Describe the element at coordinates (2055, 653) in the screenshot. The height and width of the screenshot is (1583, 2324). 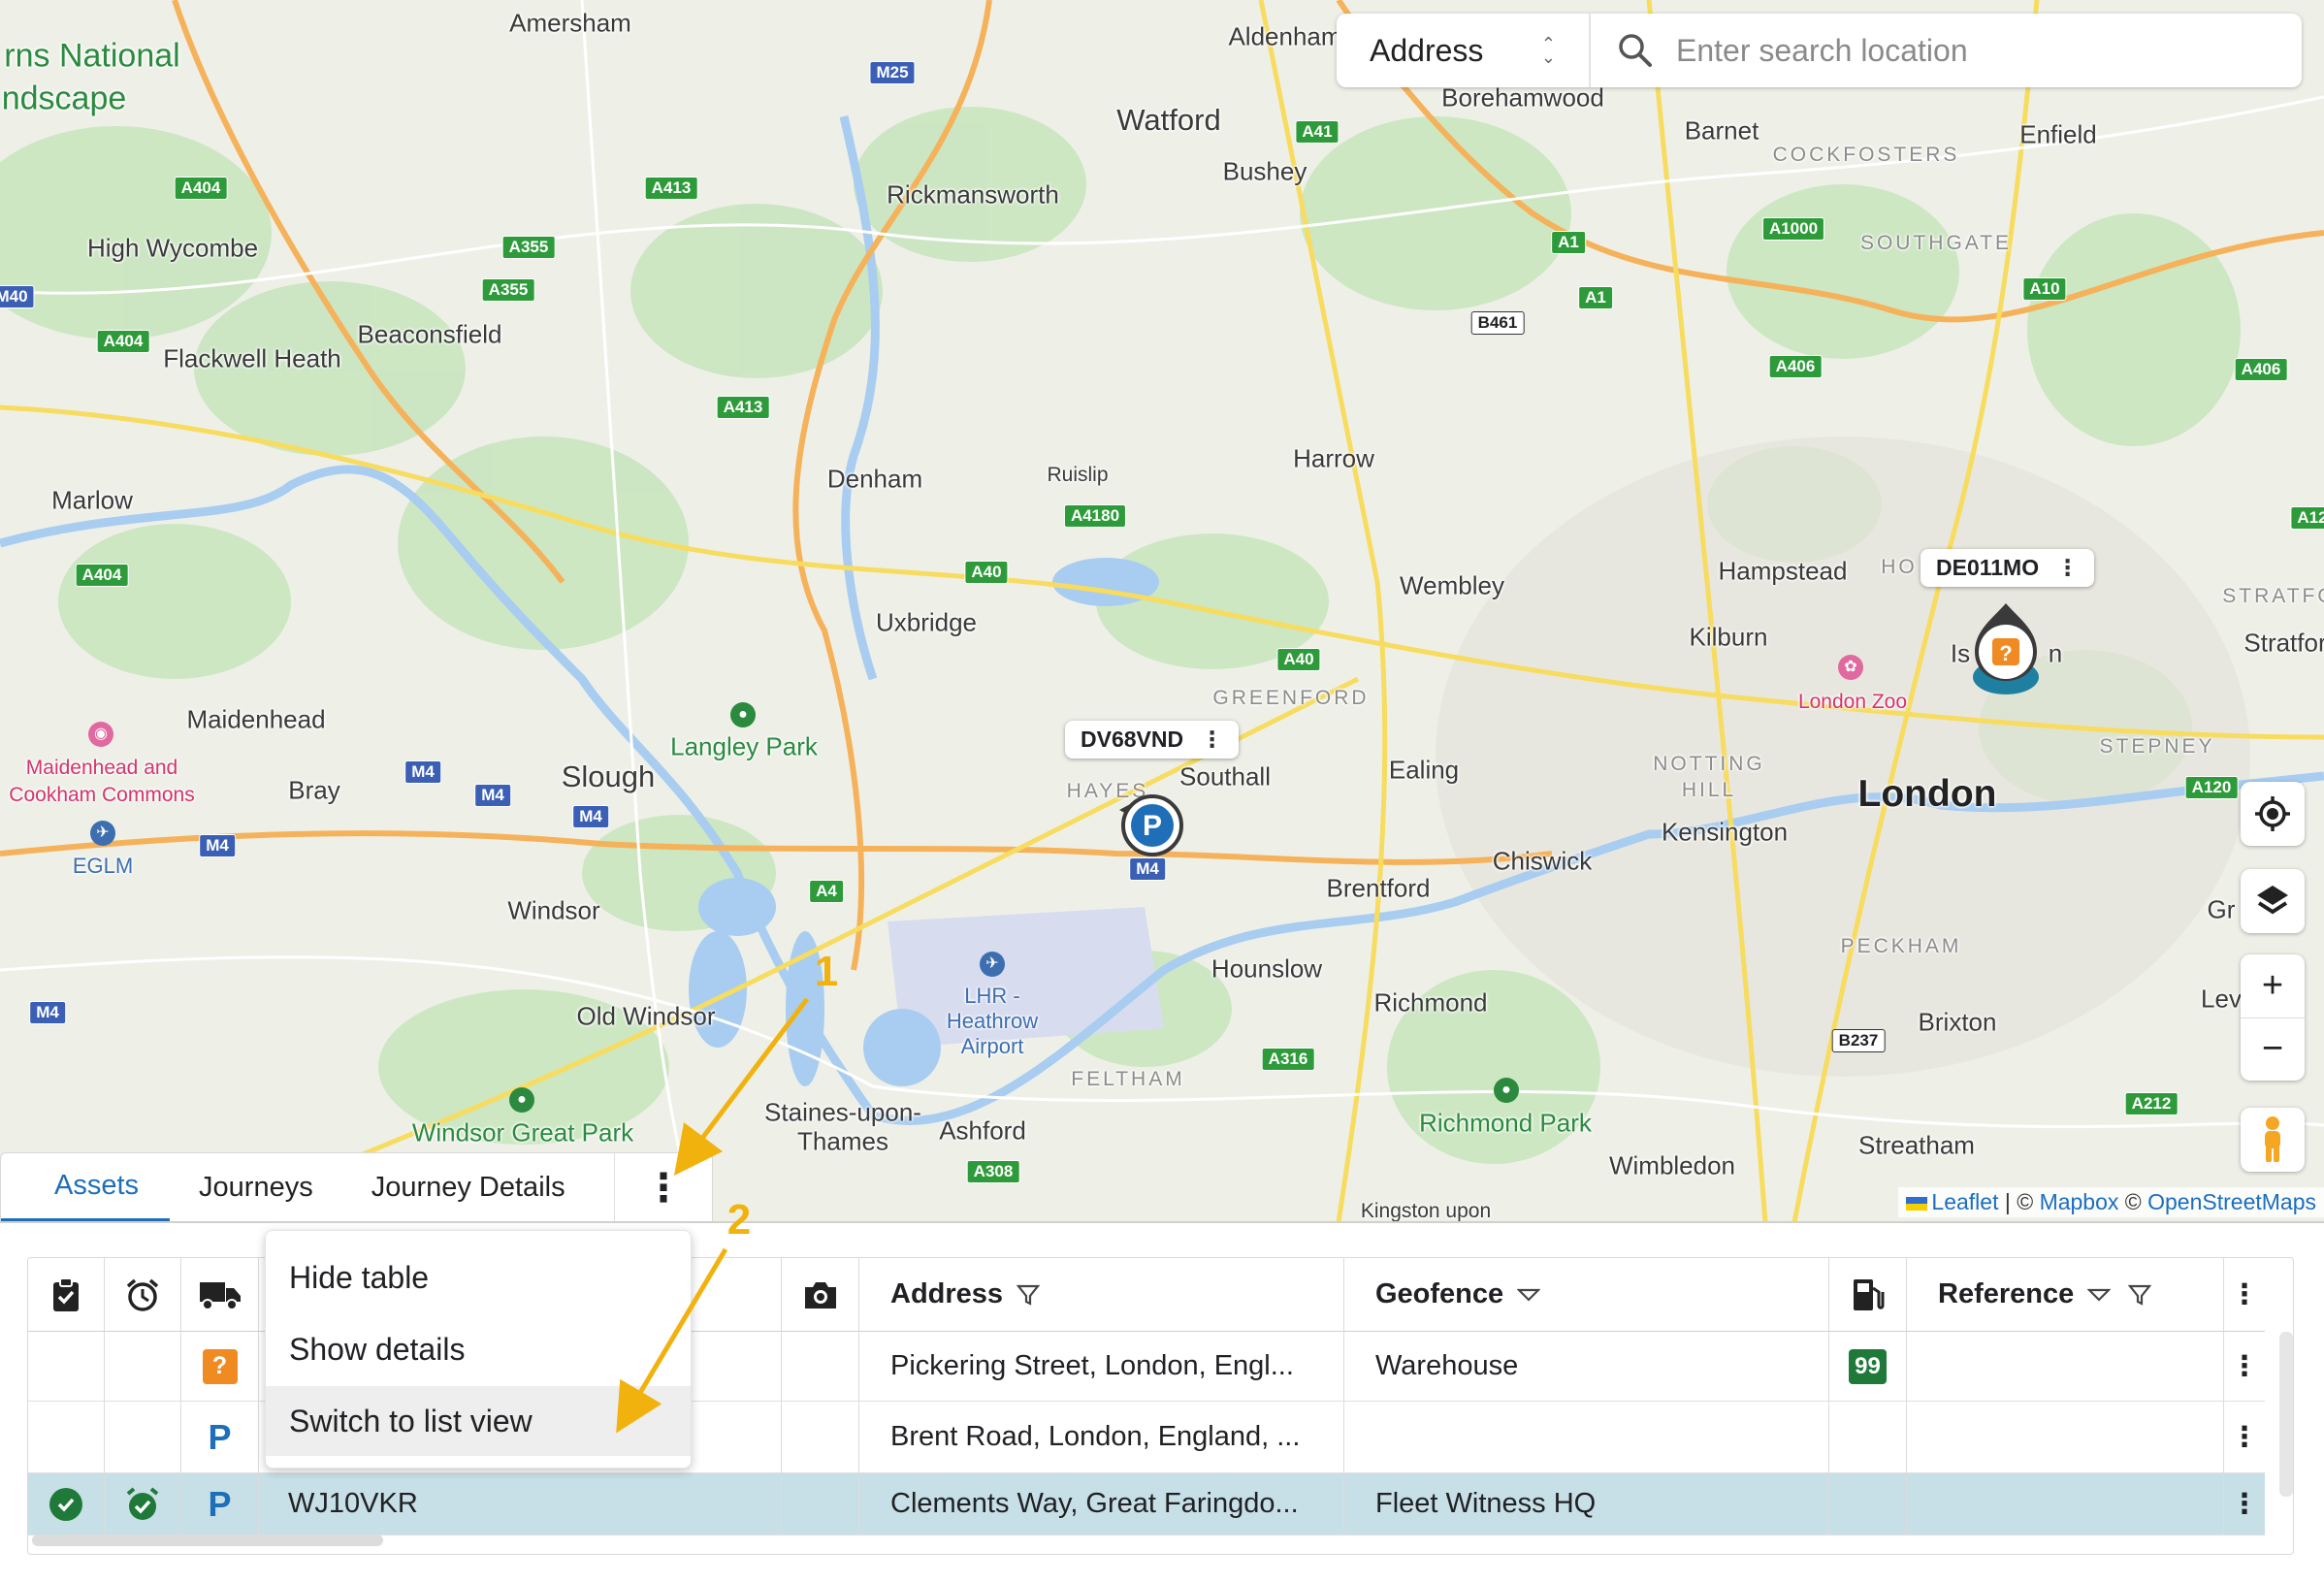
I see `place-label: n` at that location.